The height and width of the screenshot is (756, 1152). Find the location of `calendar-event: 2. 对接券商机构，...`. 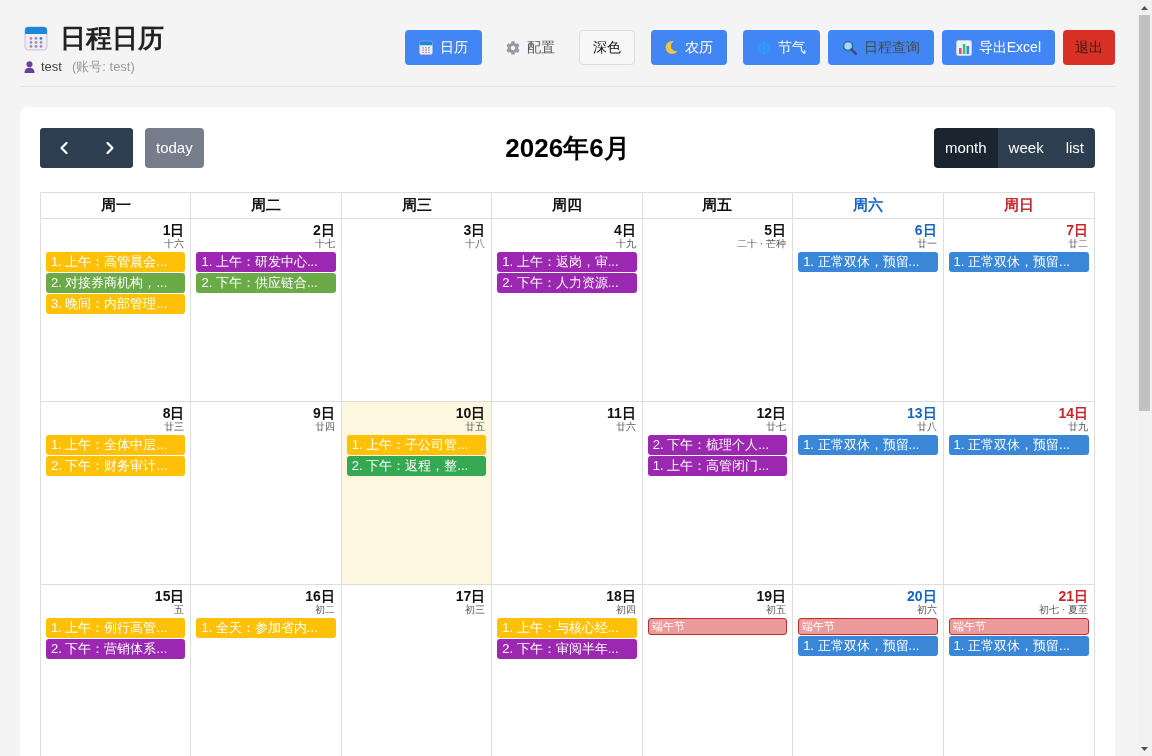

calendar-event: 2. 对接券商机构，... is located at coordinates (116, 283).